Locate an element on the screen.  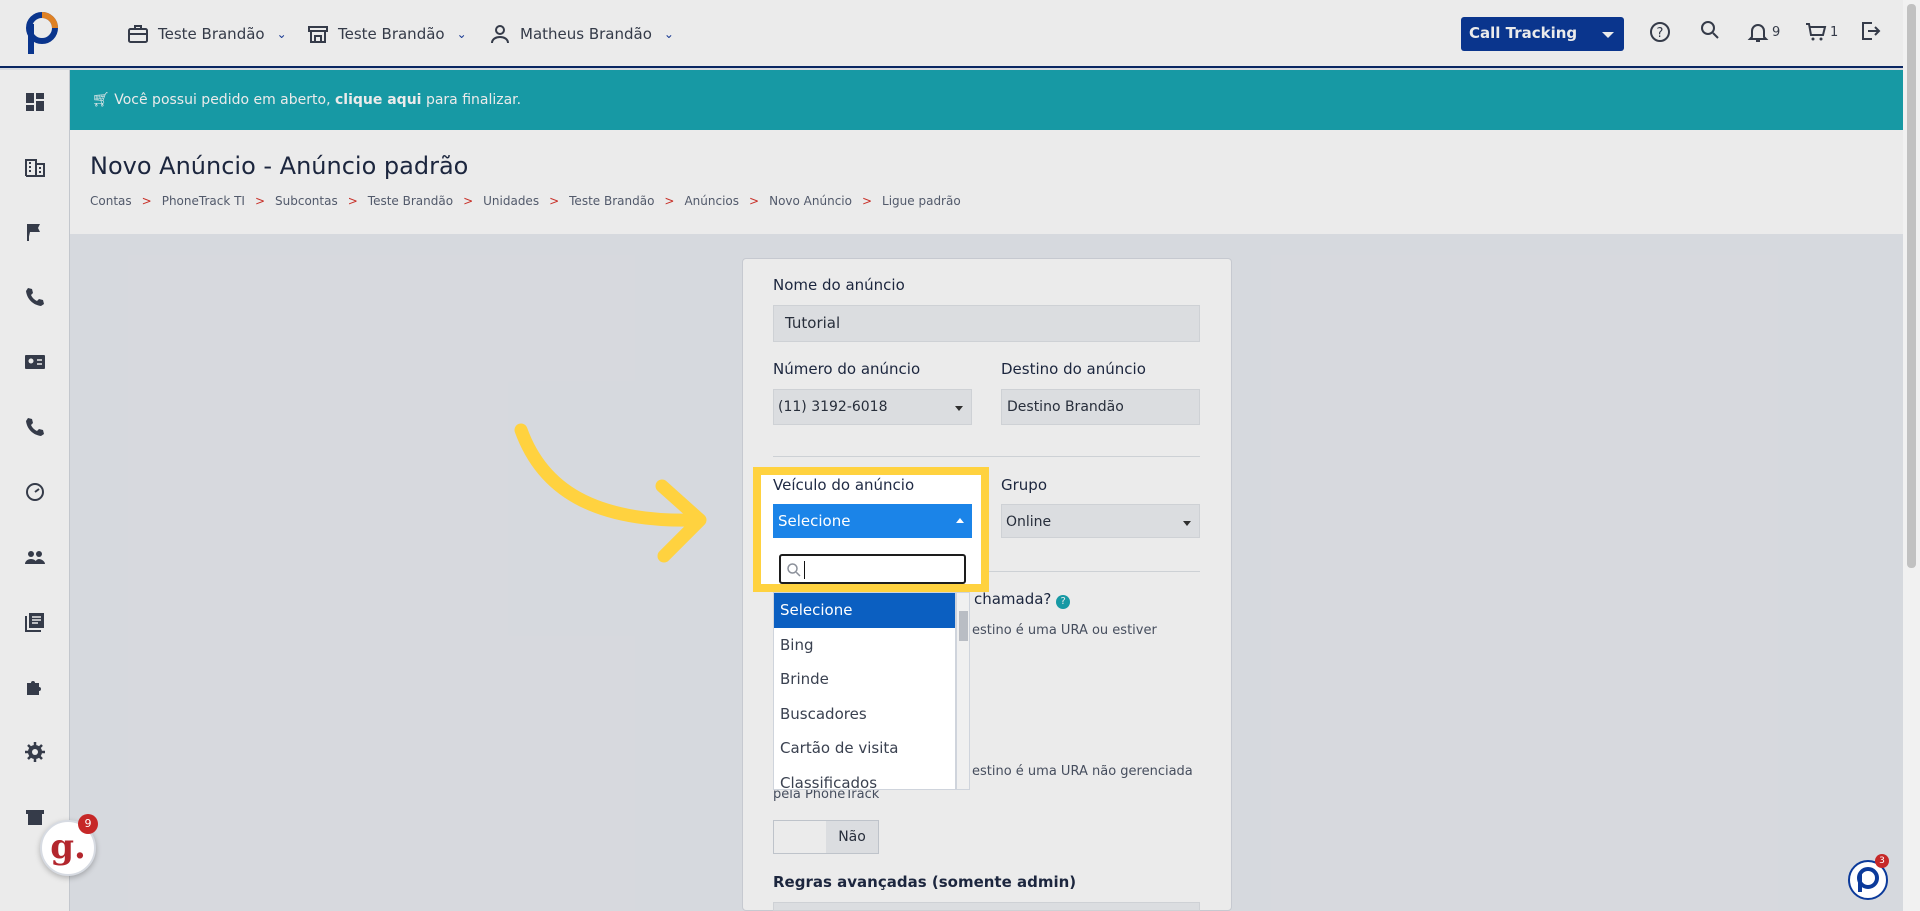
annotation-arrow-icon is located at coordinates (610, 493).